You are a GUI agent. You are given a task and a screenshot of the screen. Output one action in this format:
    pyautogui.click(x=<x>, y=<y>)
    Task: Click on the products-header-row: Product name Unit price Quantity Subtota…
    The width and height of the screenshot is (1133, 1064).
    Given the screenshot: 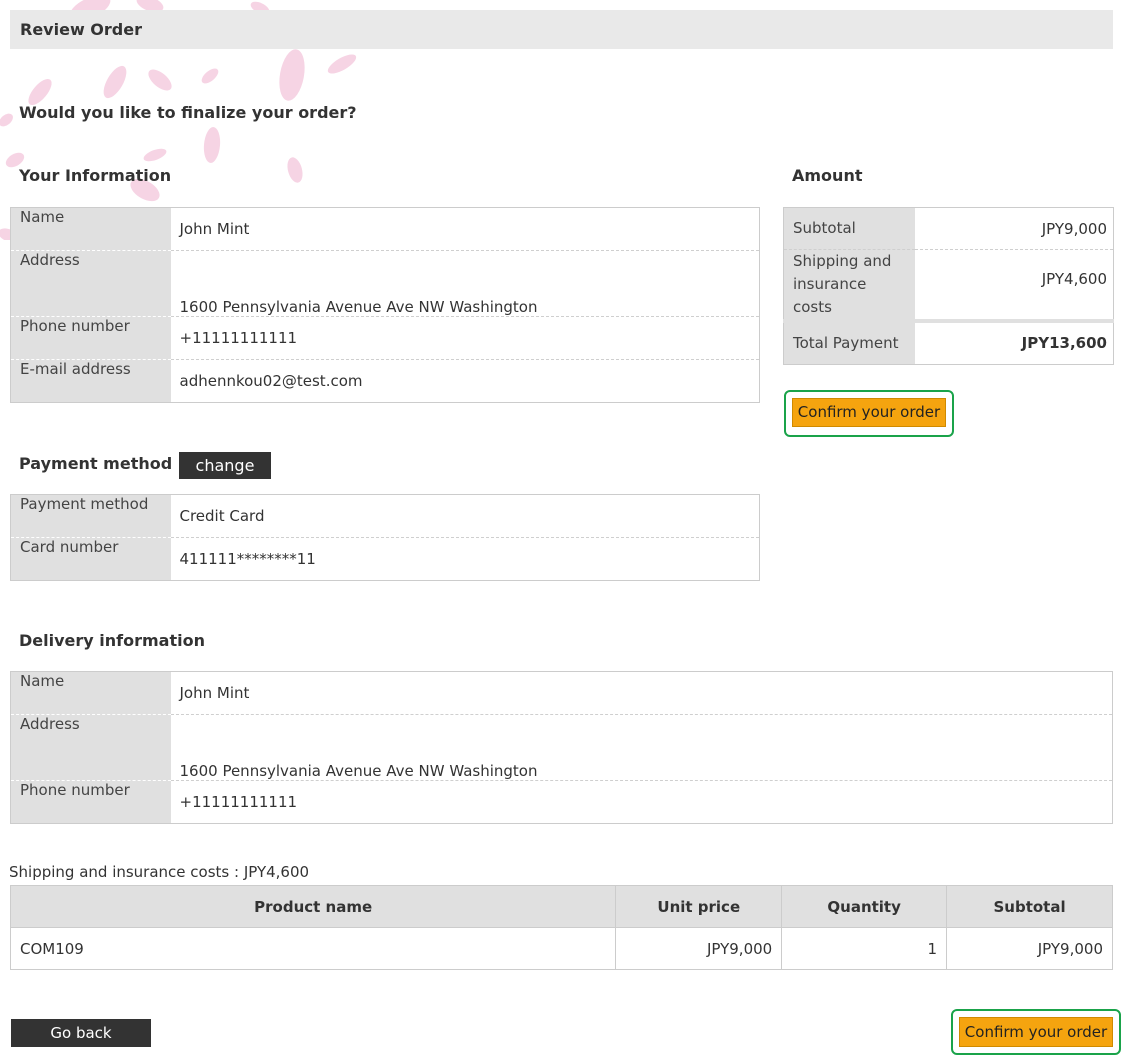 What is the action you would take?
    pyautogui.click(x=561, y=906)
    